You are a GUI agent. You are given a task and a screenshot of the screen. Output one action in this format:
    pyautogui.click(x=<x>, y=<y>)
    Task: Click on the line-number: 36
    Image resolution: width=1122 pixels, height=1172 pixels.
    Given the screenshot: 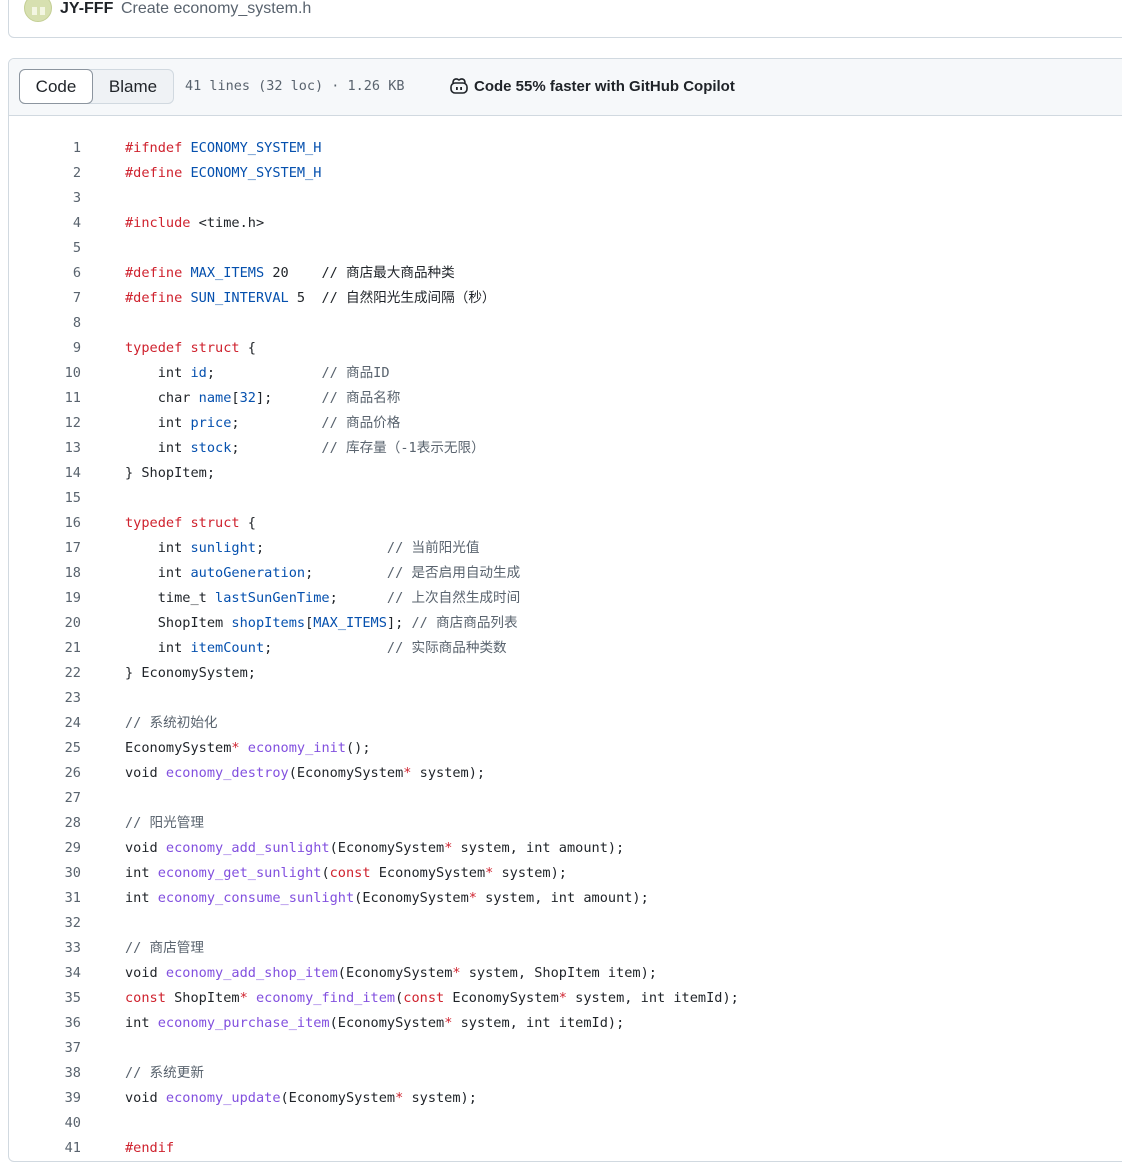 What is the action you would take?
    pyautogui.click(x=45, y=1023)
    